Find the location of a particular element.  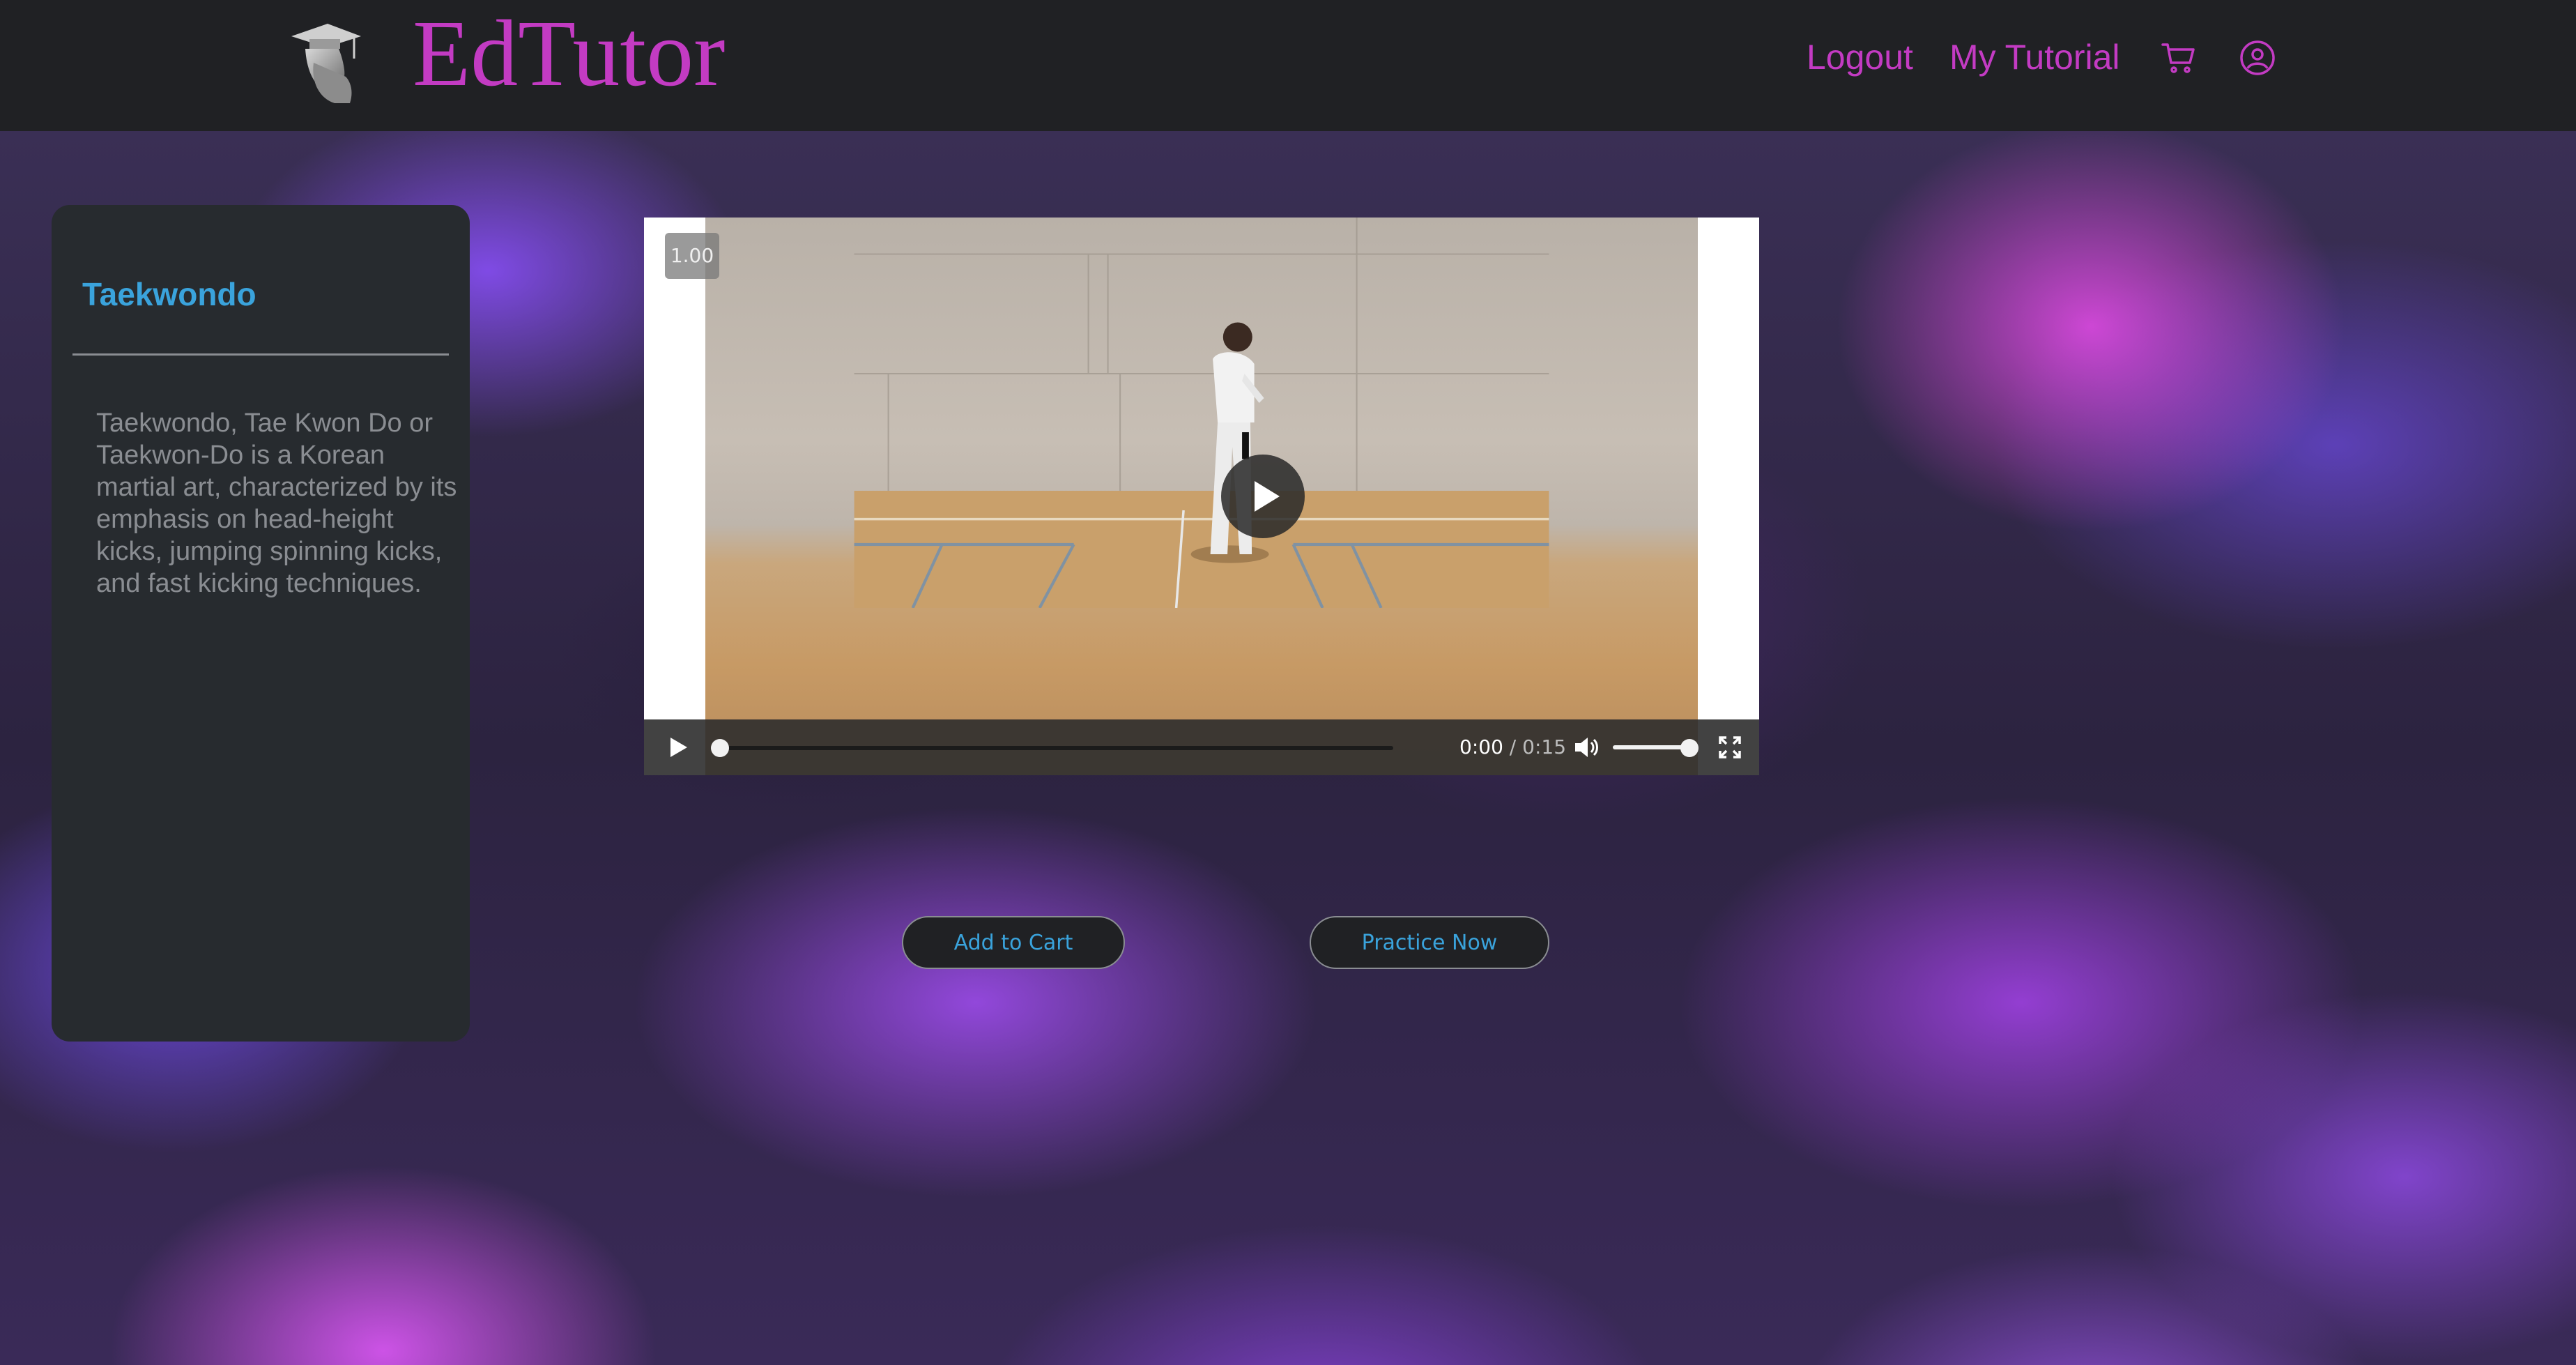

sidebar-divider is located at coordinates (260, 354).